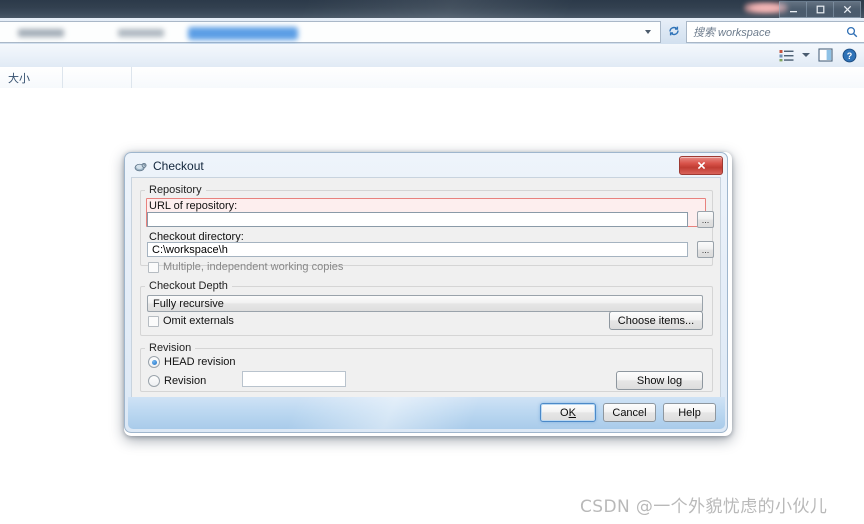 The width and height of the screenshot is (864, 524). What do you see at coordinates (417, 249) in the screenshot?
I see `checkout-directory-input: C:\workspace\h` at bounding box center [417, 249].